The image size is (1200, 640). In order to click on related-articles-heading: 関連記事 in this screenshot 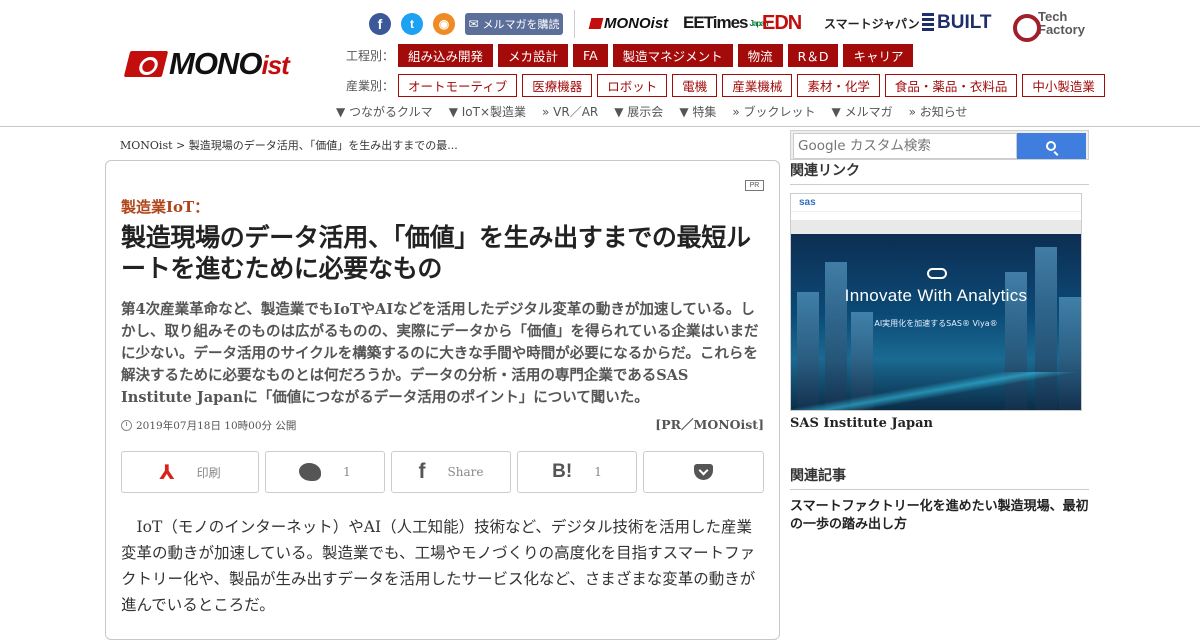, I will do `click(939, 477)`.